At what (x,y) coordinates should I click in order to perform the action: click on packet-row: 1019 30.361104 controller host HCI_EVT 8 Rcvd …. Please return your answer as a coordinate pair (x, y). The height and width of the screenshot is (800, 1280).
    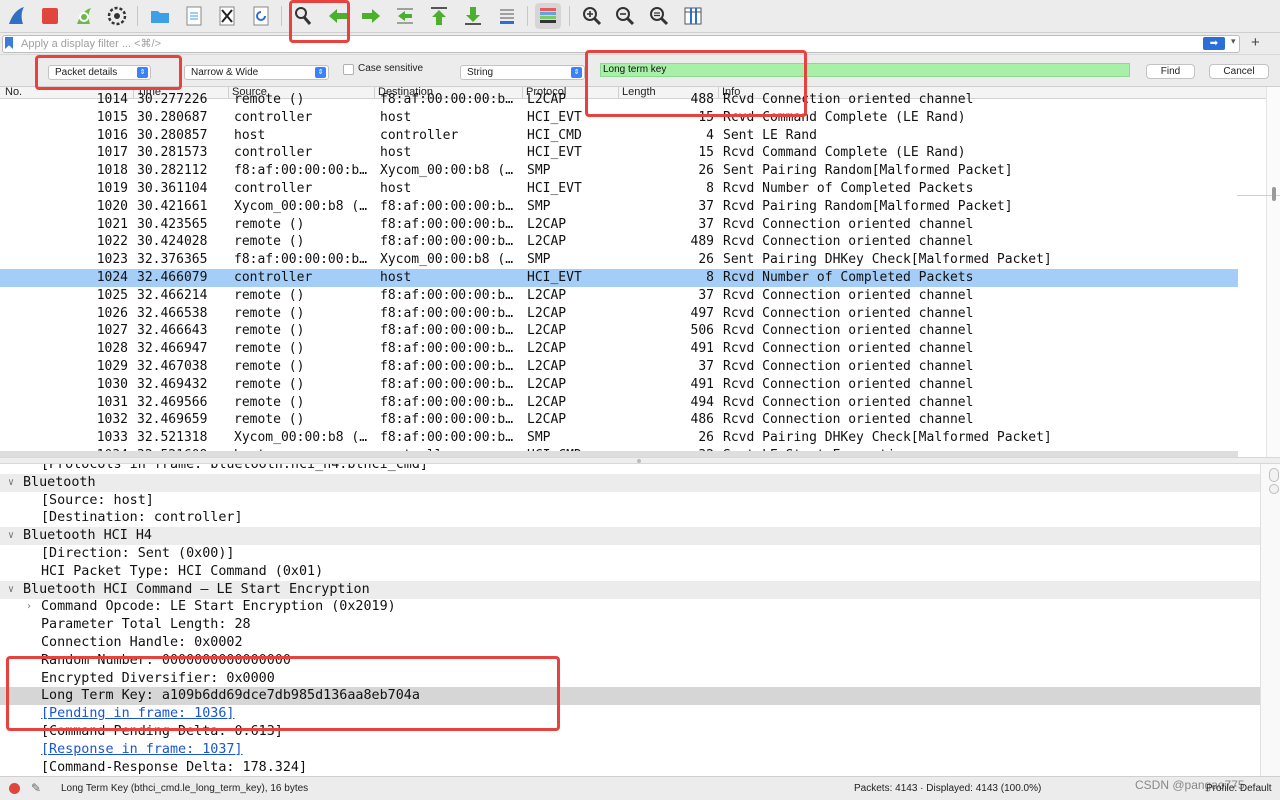
    Looking at the image, I should click on (619, 189).